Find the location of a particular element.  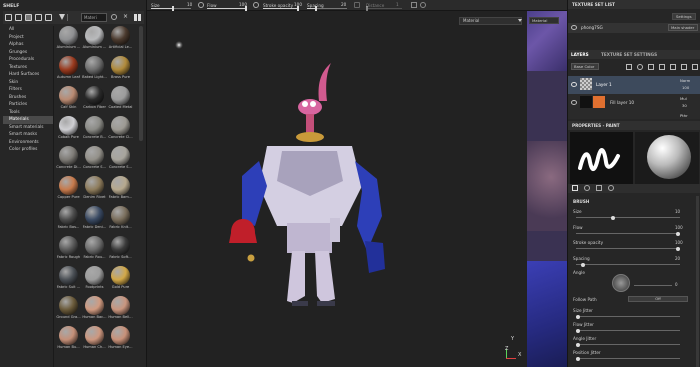

alpha-tab-icon is located at coordinates (587, 188).